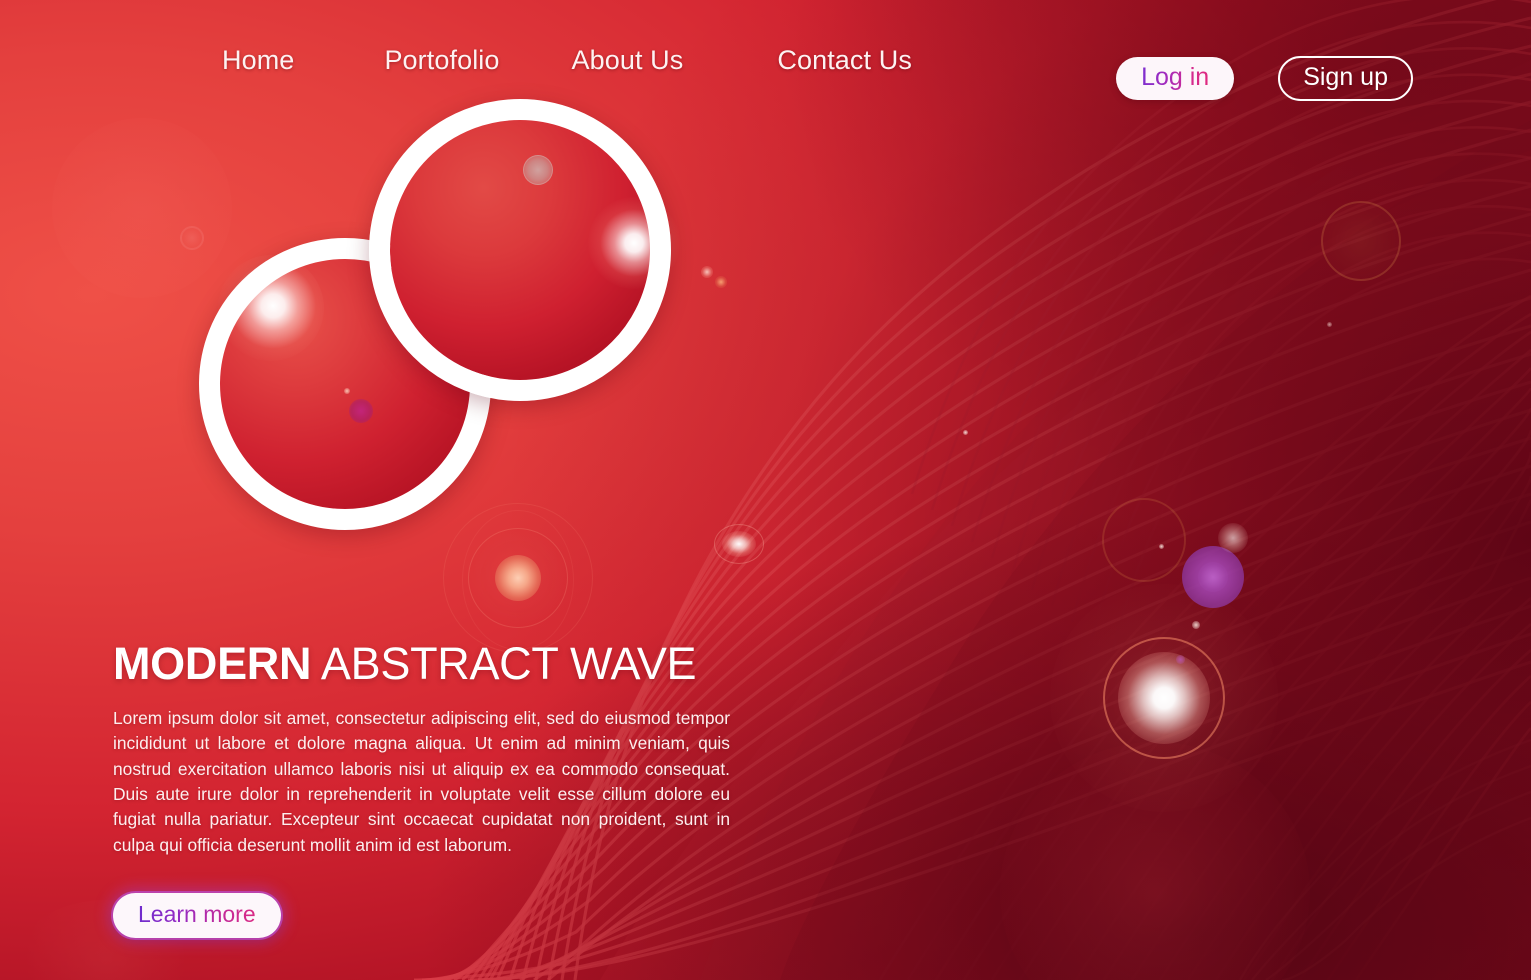 The width and height of the screenshot is (1531, 980). Describe the element at coordinates (1361, 241) in the screenshot. I see `orange-flare-ring-top` at that location.